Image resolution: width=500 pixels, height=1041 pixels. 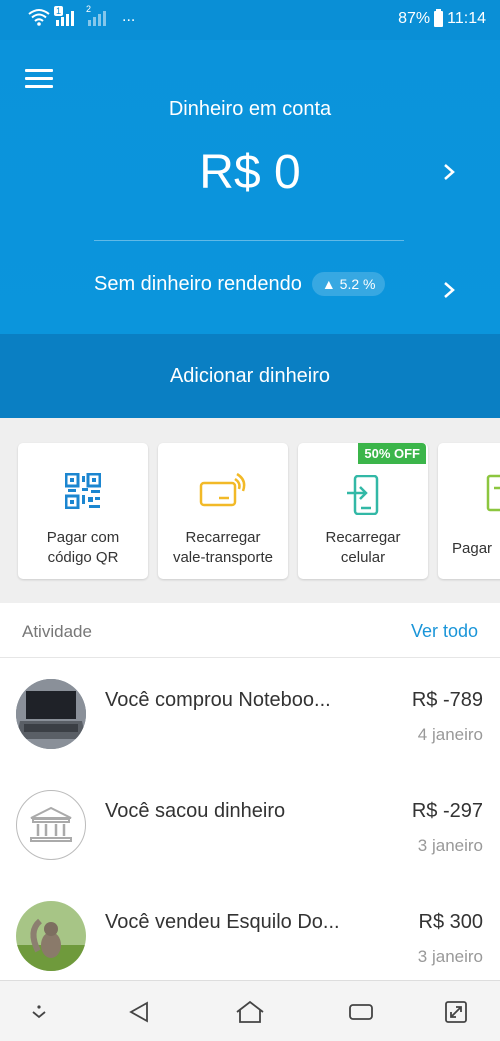 I want to click on battery-icon, so click(x=439, y=18).